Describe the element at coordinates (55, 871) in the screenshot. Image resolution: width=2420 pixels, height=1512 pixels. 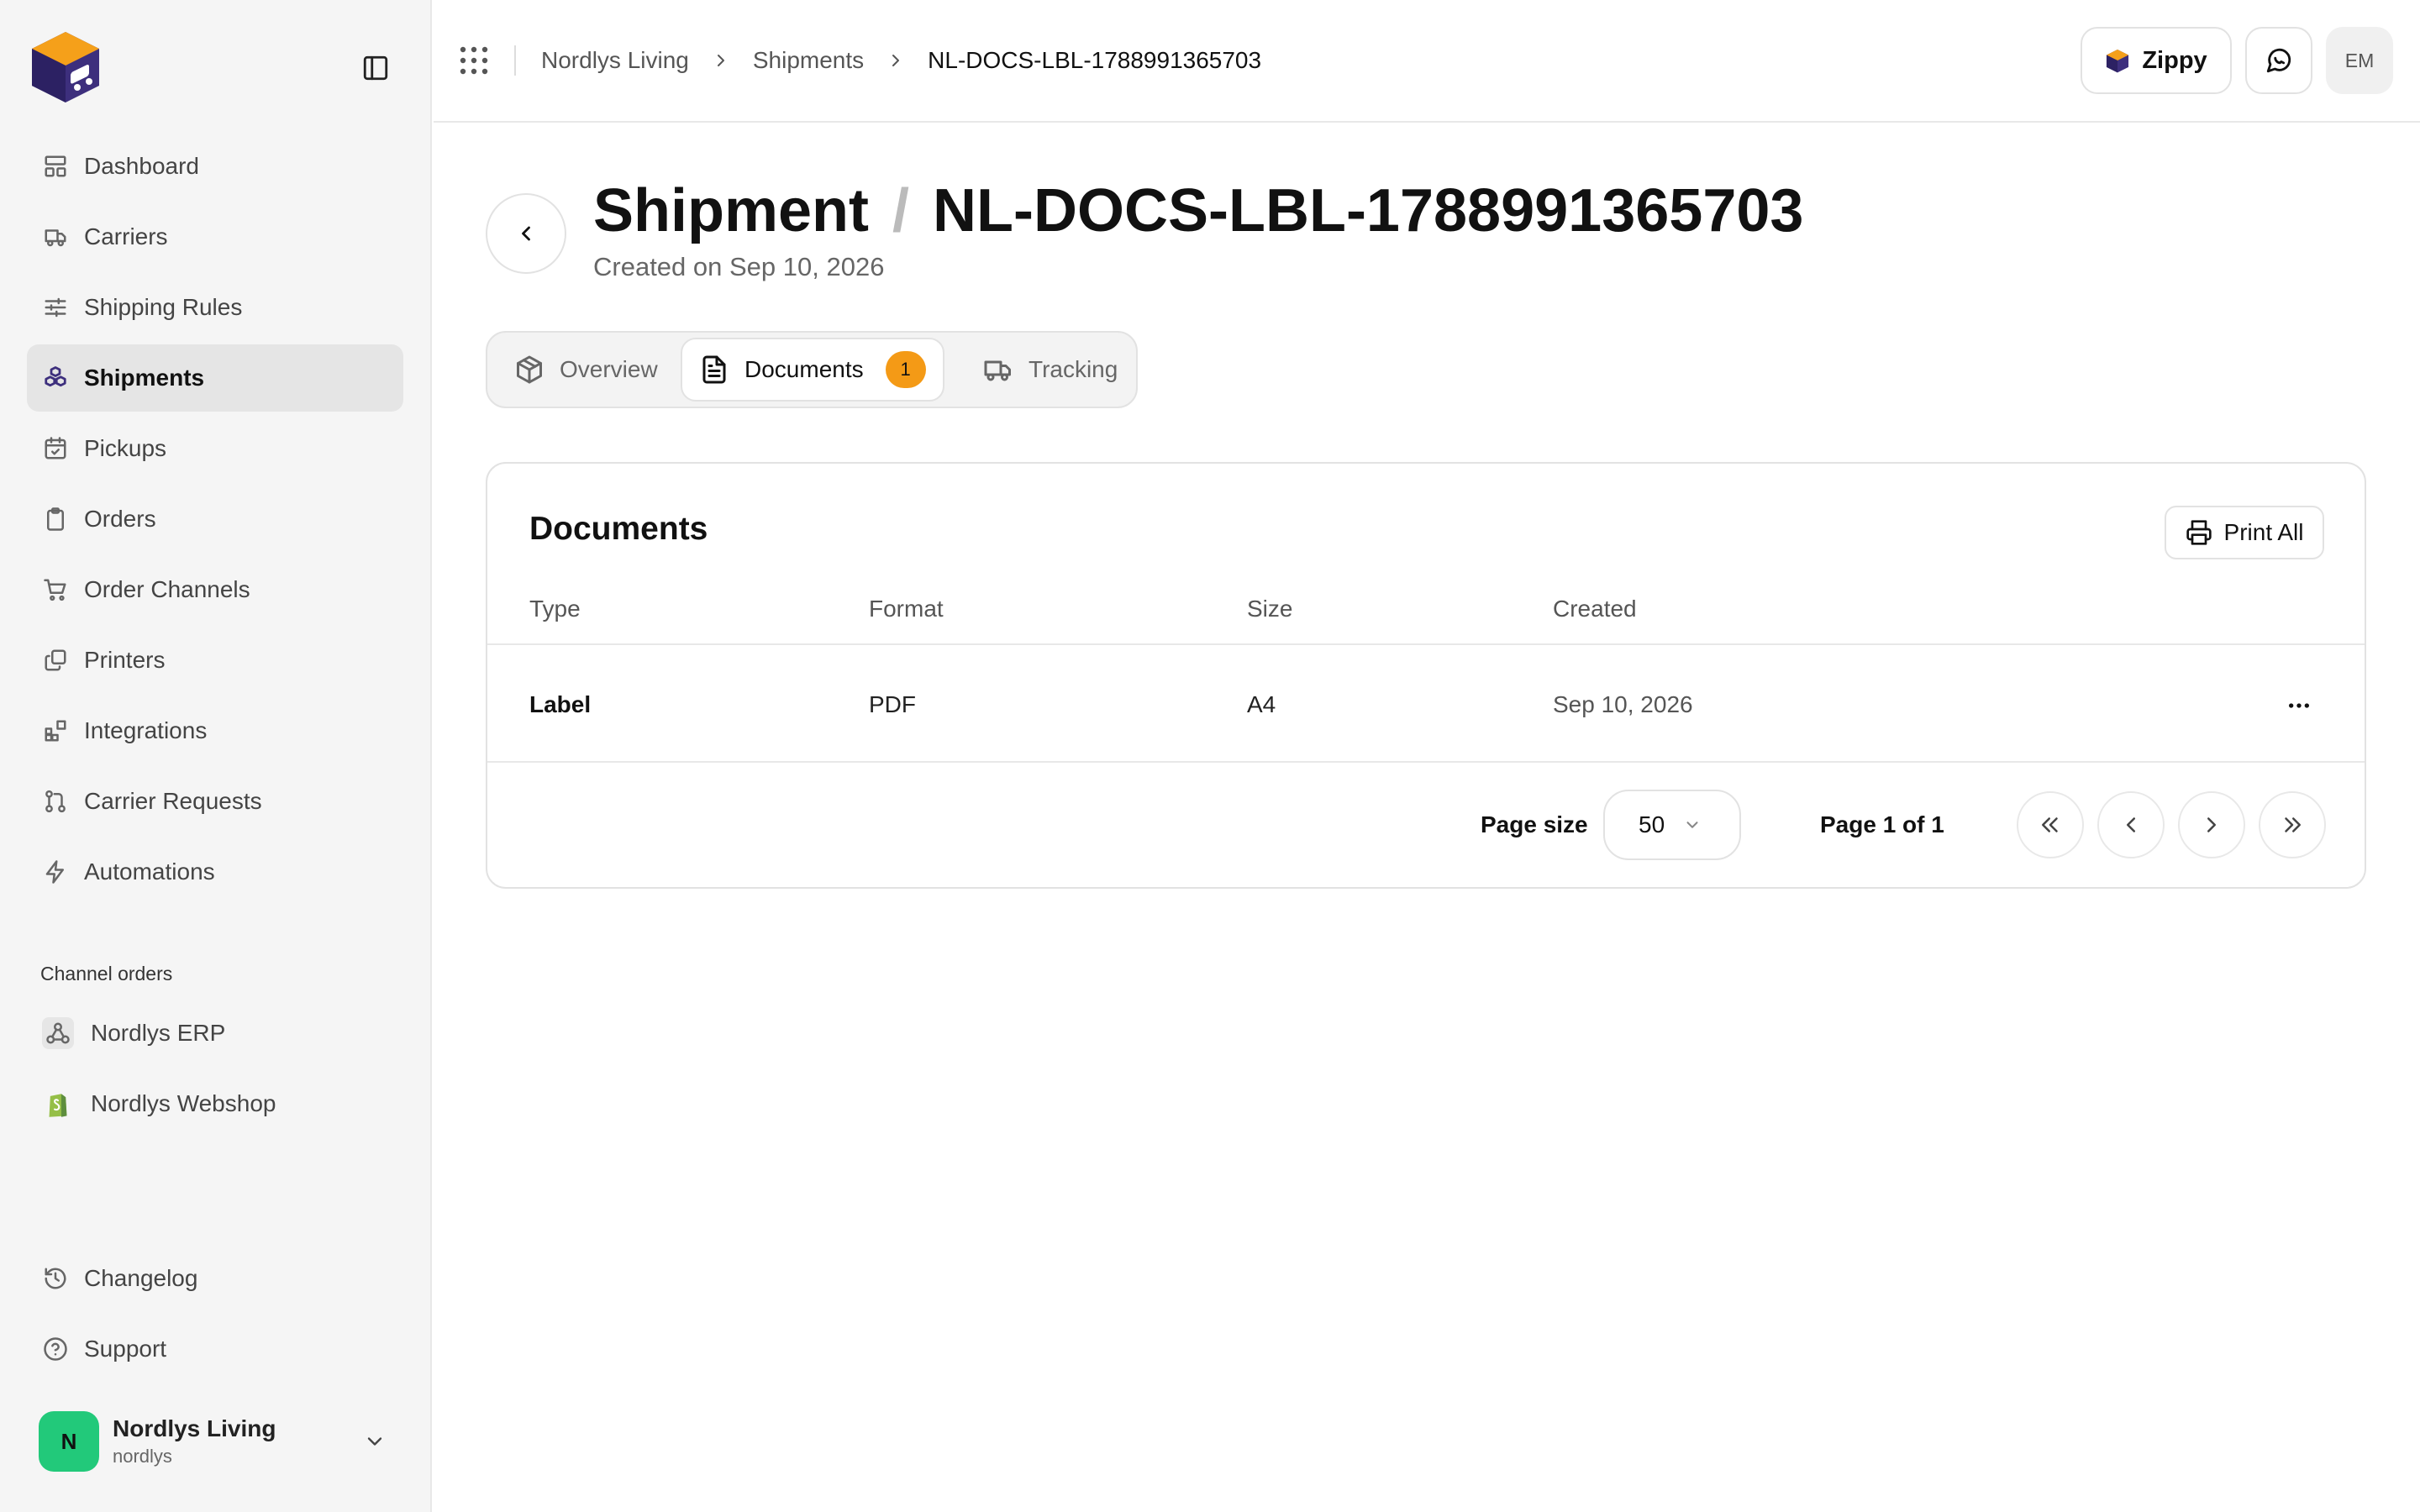
I see `zap-icon` at that location.